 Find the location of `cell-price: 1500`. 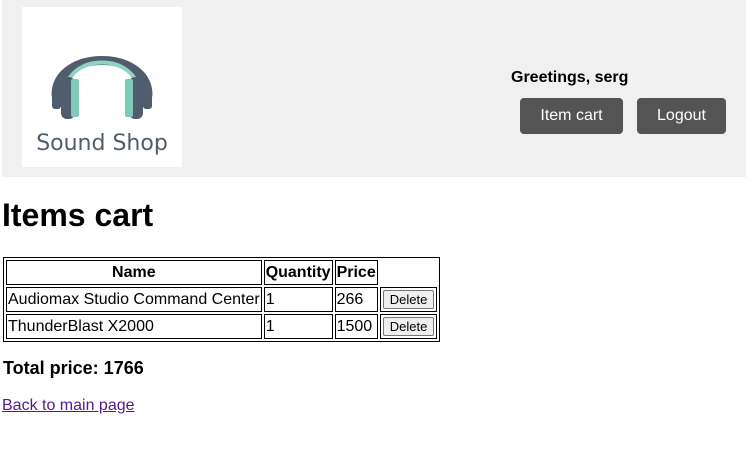

cell-price: 1500 is located at coordinates (356, 326).